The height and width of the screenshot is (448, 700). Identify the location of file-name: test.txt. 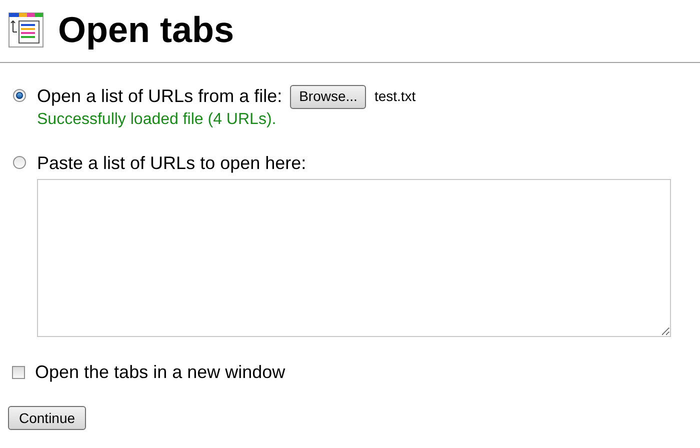
(395, 96).